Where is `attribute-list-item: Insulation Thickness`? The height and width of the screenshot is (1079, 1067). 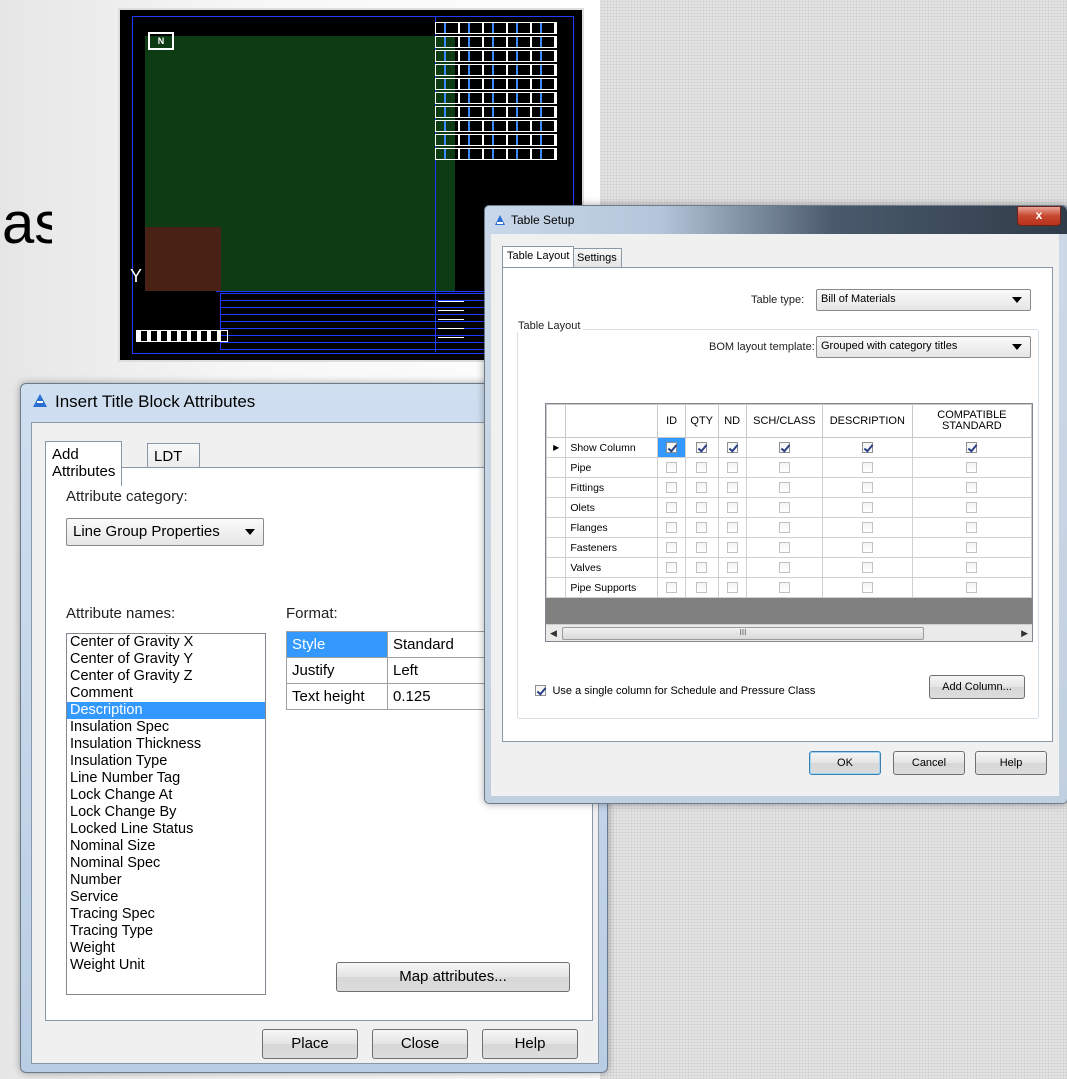
attribute-list-item: Insulation Thickness is located at coordinates (166, 744).